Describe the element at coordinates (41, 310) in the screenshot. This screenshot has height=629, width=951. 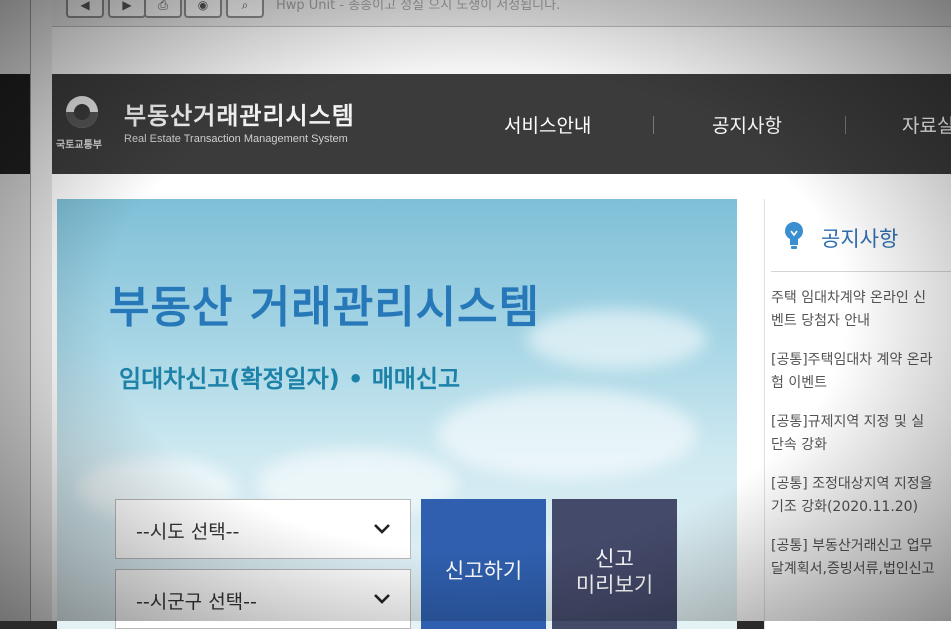
I see `frame-rail` at that location.